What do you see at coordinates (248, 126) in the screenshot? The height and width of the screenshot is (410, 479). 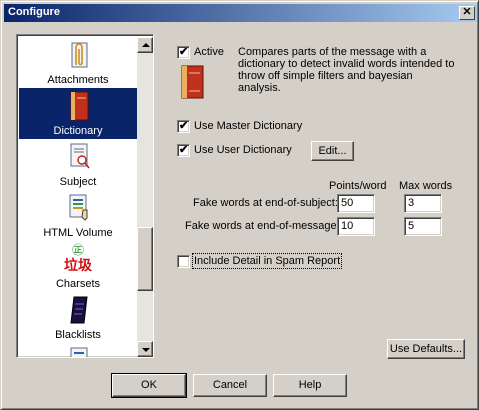 I see `use-master-dictionary-label: Use Master Dictionary` at bounding box center [248, 126].